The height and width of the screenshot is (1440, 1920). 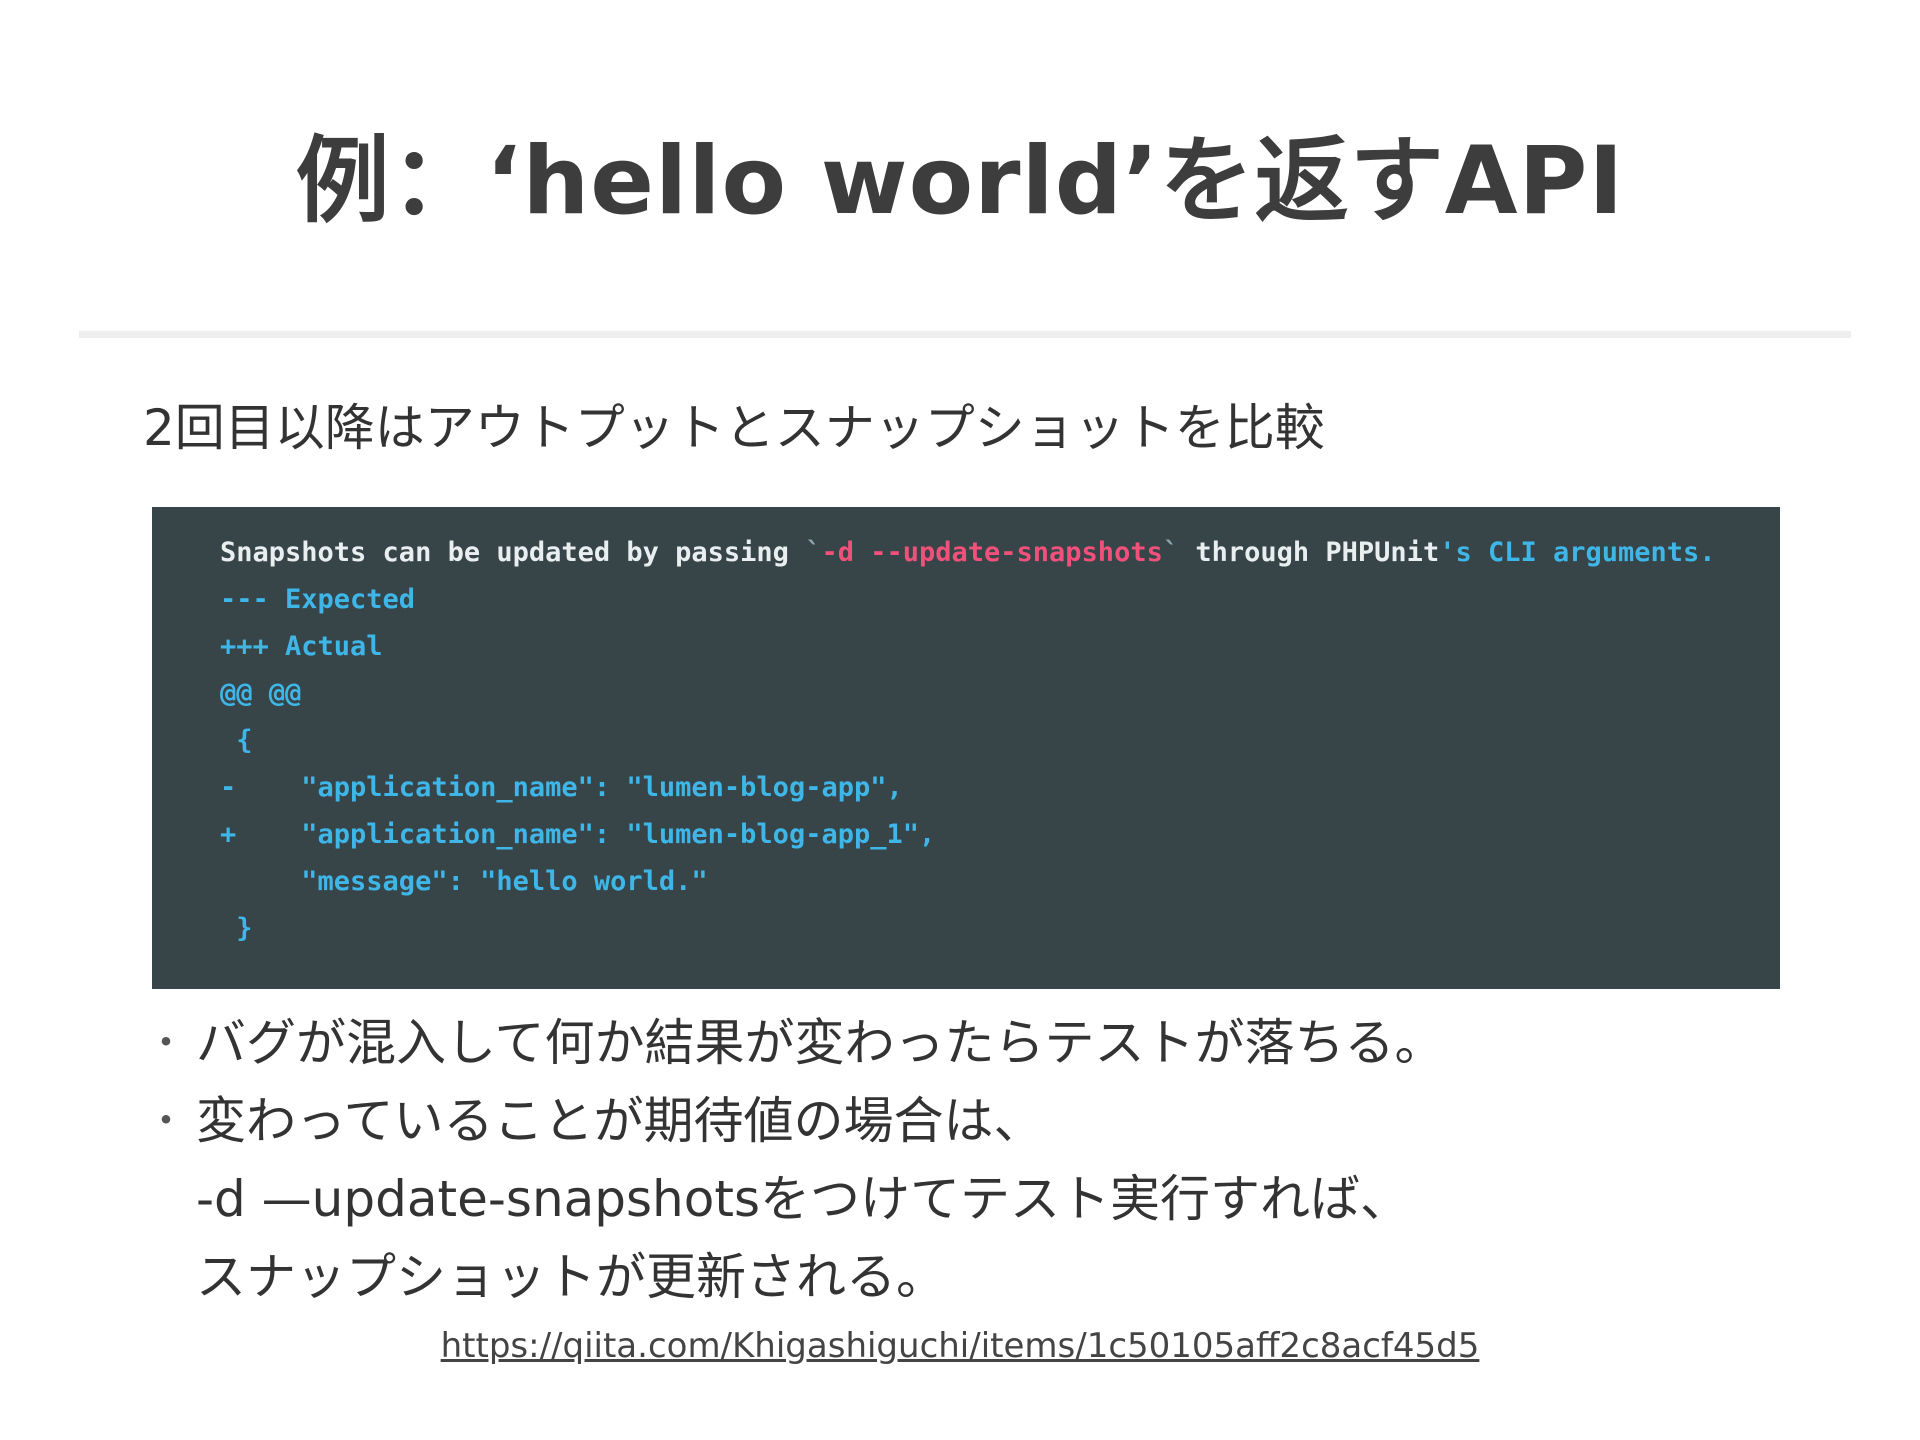 I want to click on code-token: -d --update-snapshots, so click(x=992, y=552).